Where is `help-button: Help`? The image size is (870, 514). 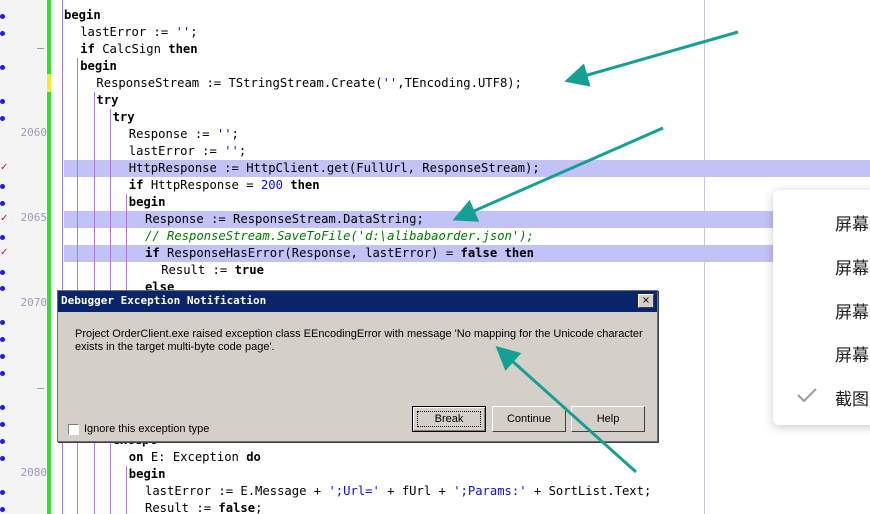
help-button: Help is located at coordinates (608, 419).